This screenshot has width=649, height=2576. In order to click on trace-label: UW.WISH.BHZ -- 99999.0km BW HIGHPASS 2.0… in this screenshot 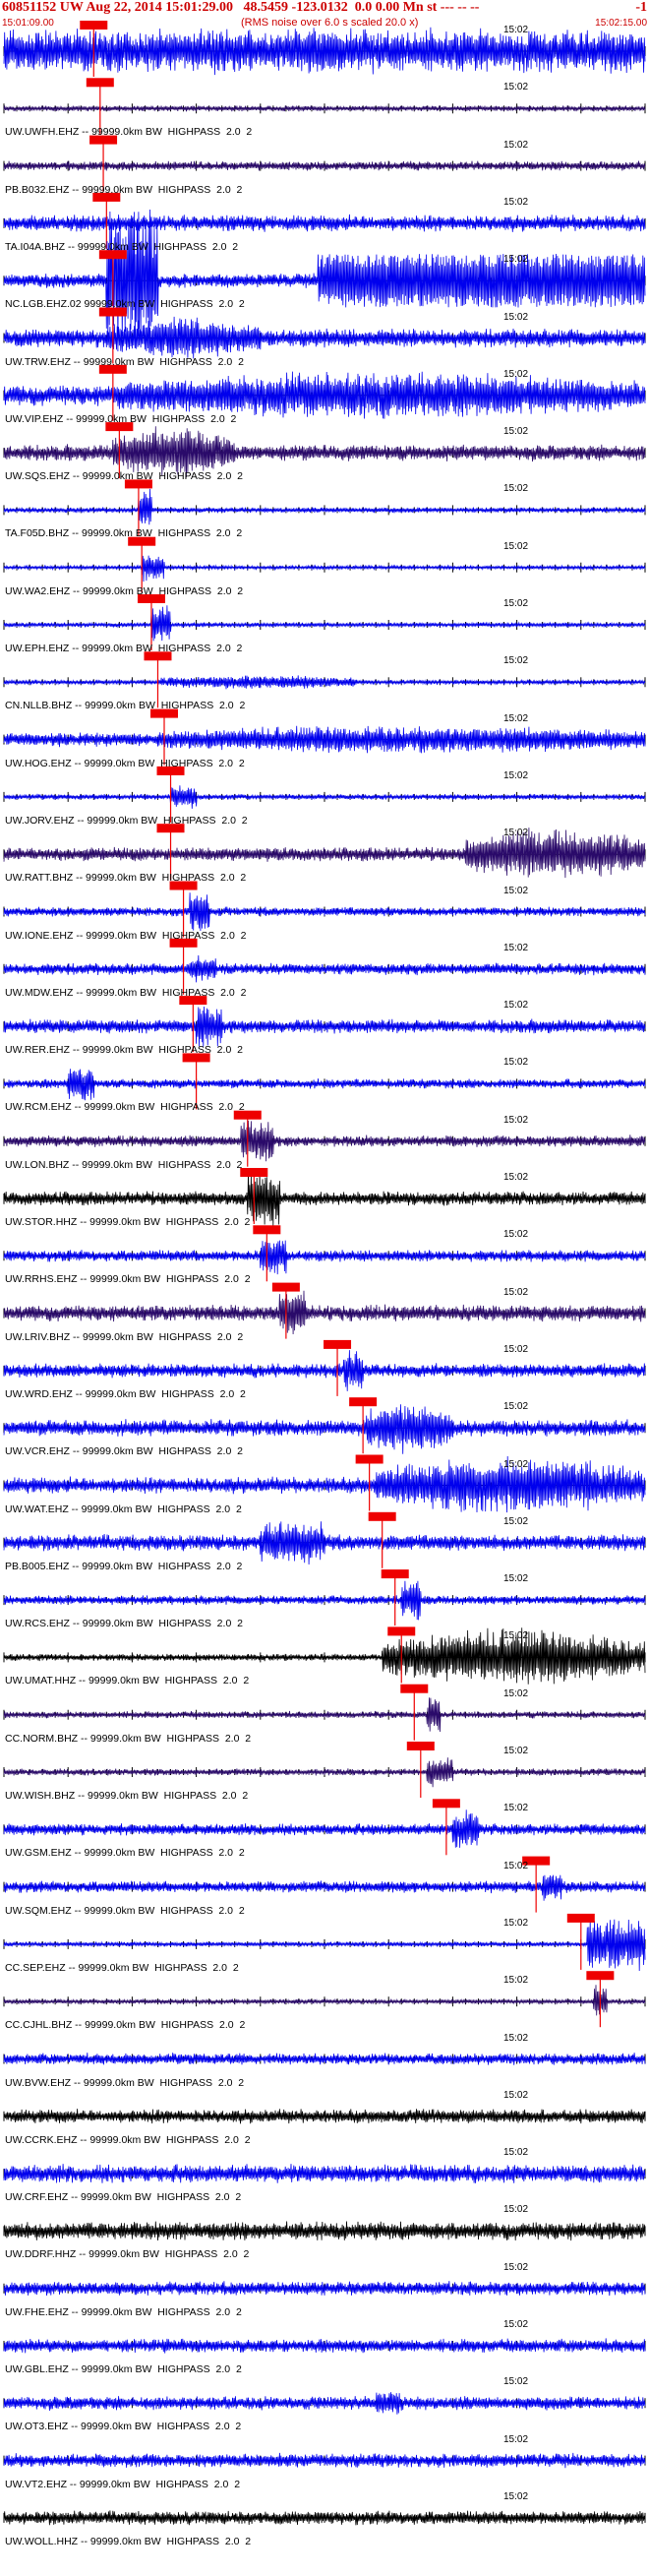, I will do `click(127, 1796)`.